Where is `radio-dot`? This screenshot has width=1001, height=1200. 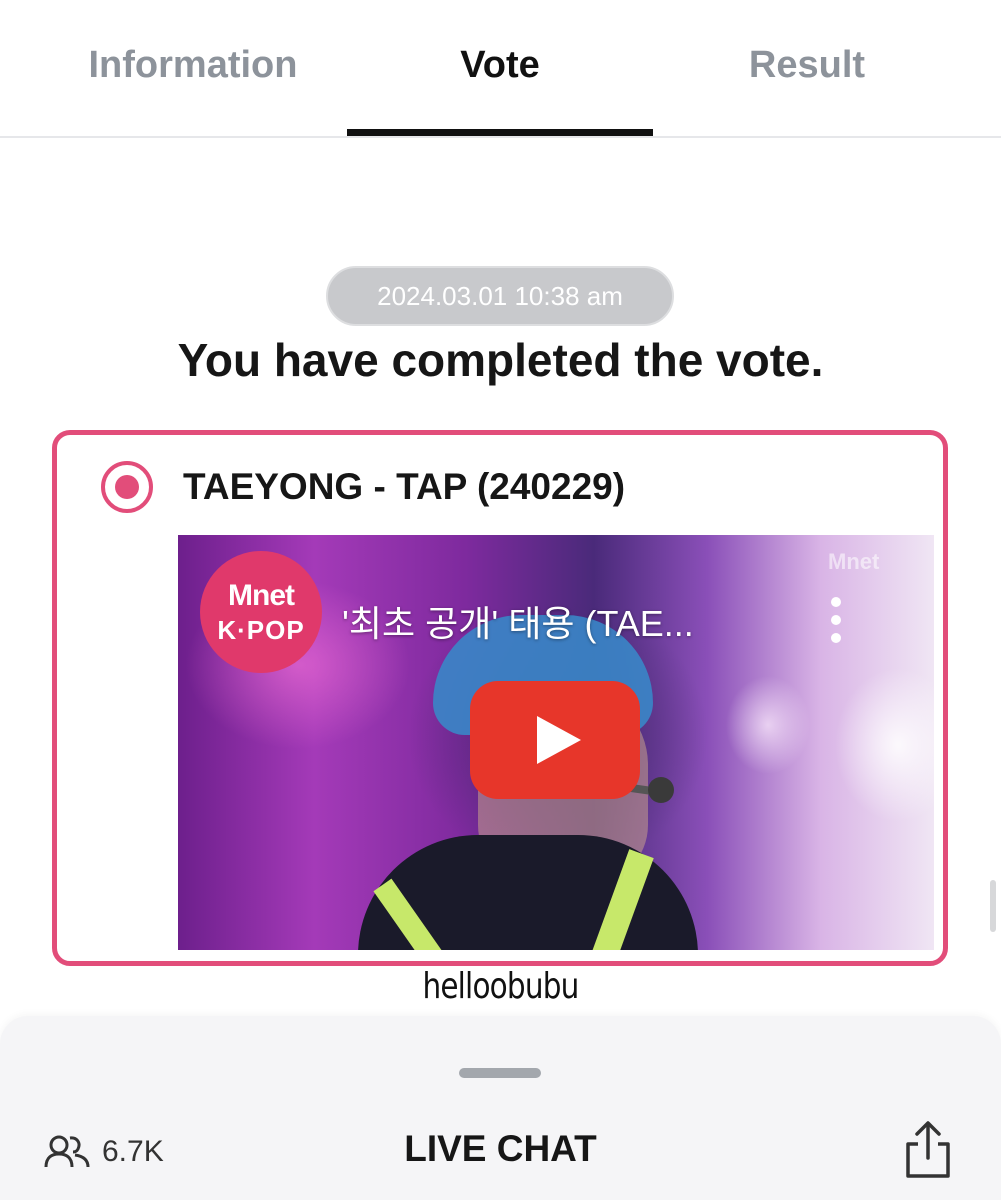
radio-dot is located at coordinates (127, 487).